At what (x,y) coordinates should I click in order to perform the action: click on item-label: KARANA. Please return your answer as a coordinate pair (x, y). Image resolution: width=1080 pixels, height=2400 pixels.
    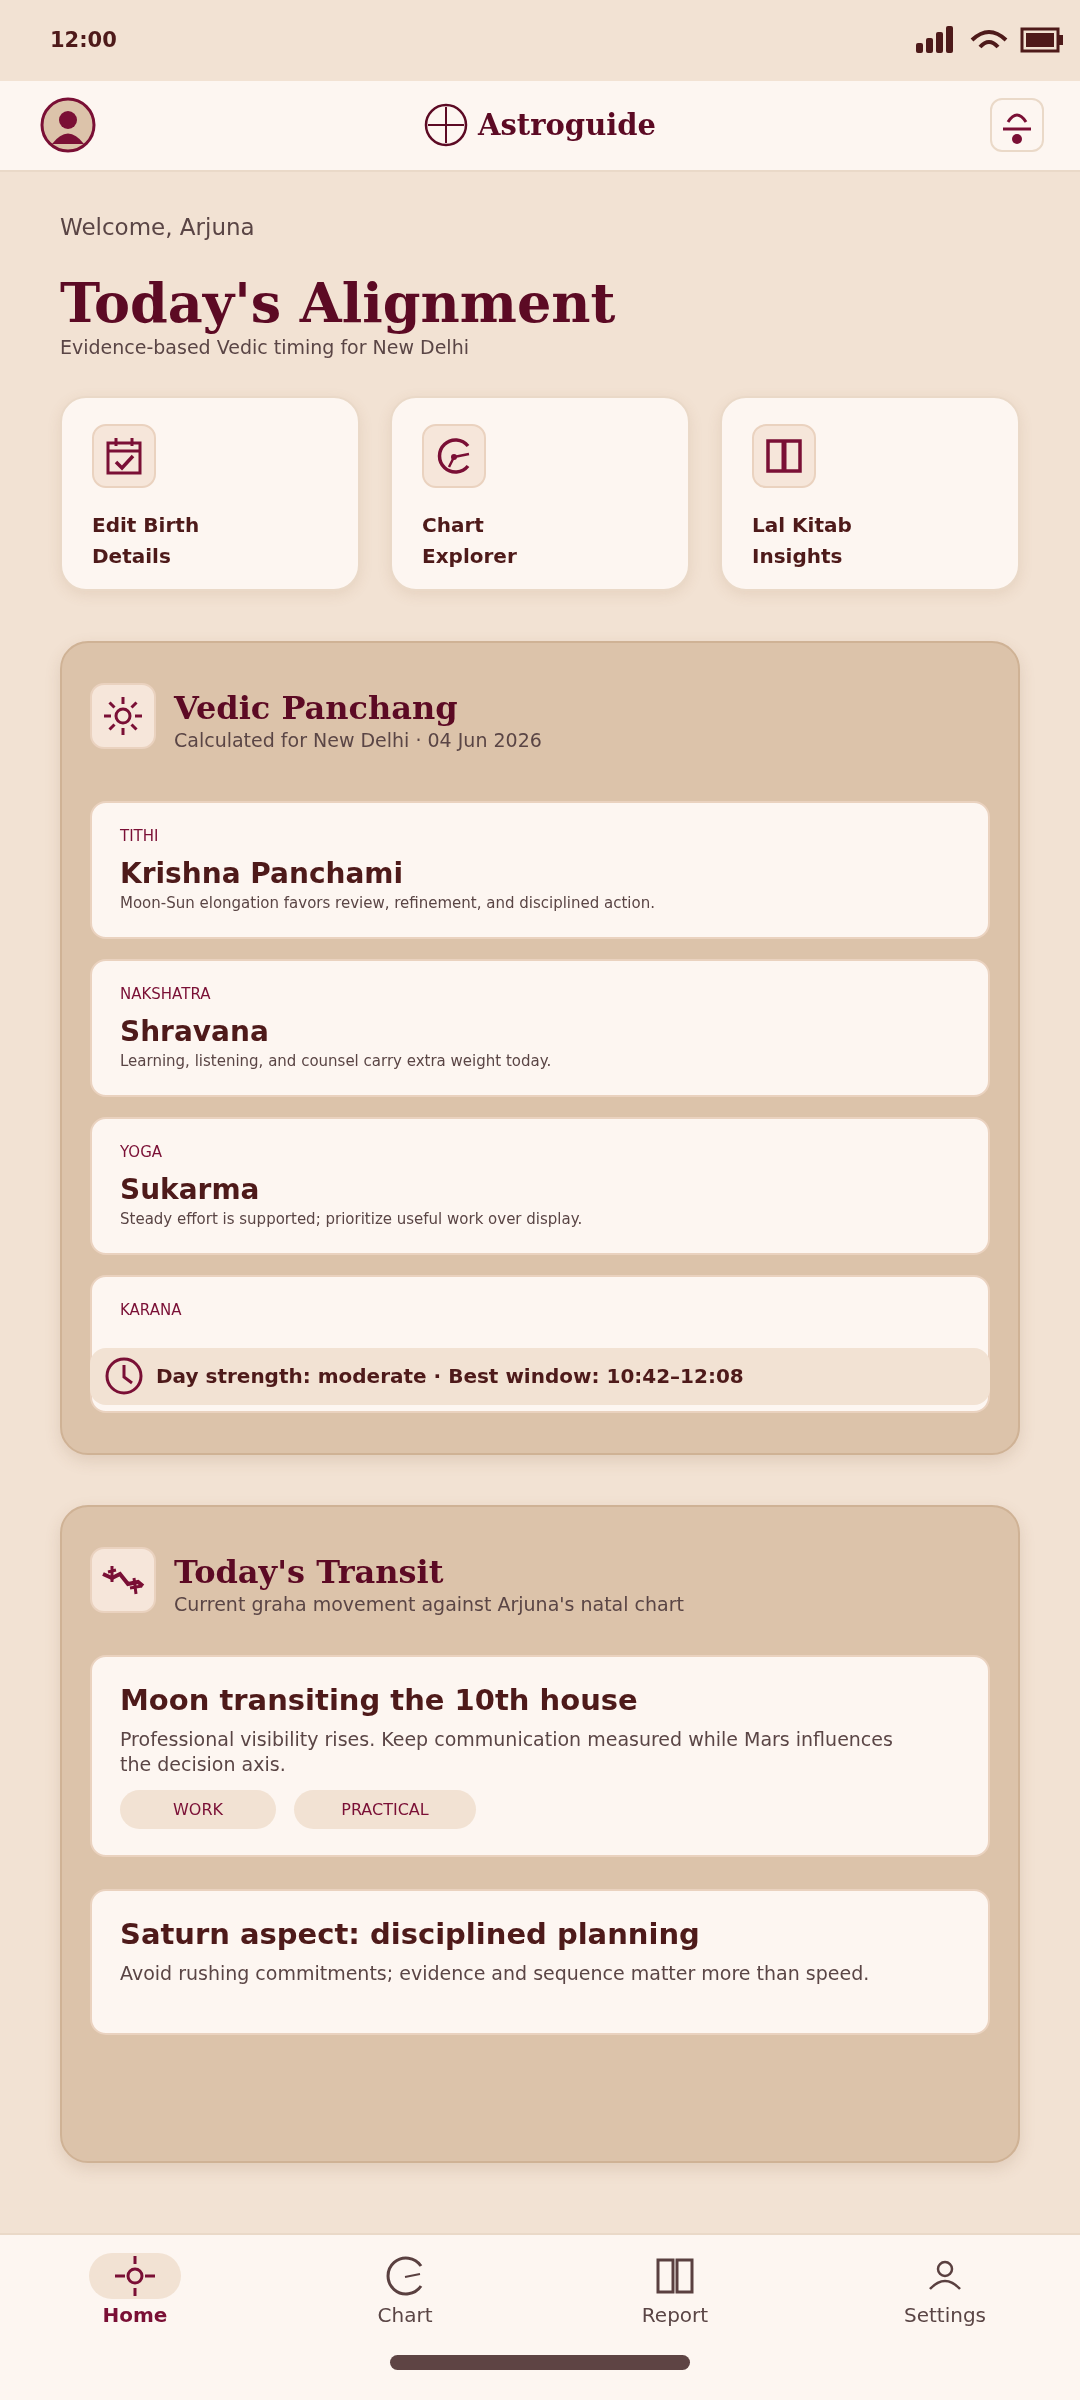
    Looking at the image, I should click on (151, 1309).